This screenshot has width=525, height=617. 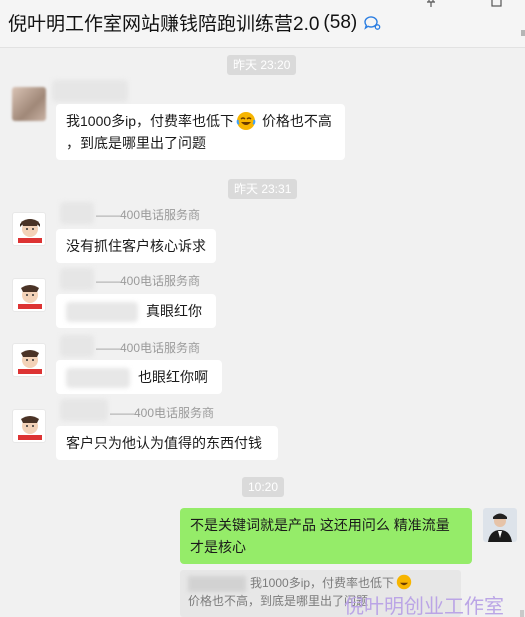 What do you see at coordinates (322, 583) in the screenshot?
I see `quote-text: 我1000多ip，付费率也低下` at bounding box center [322, 583].